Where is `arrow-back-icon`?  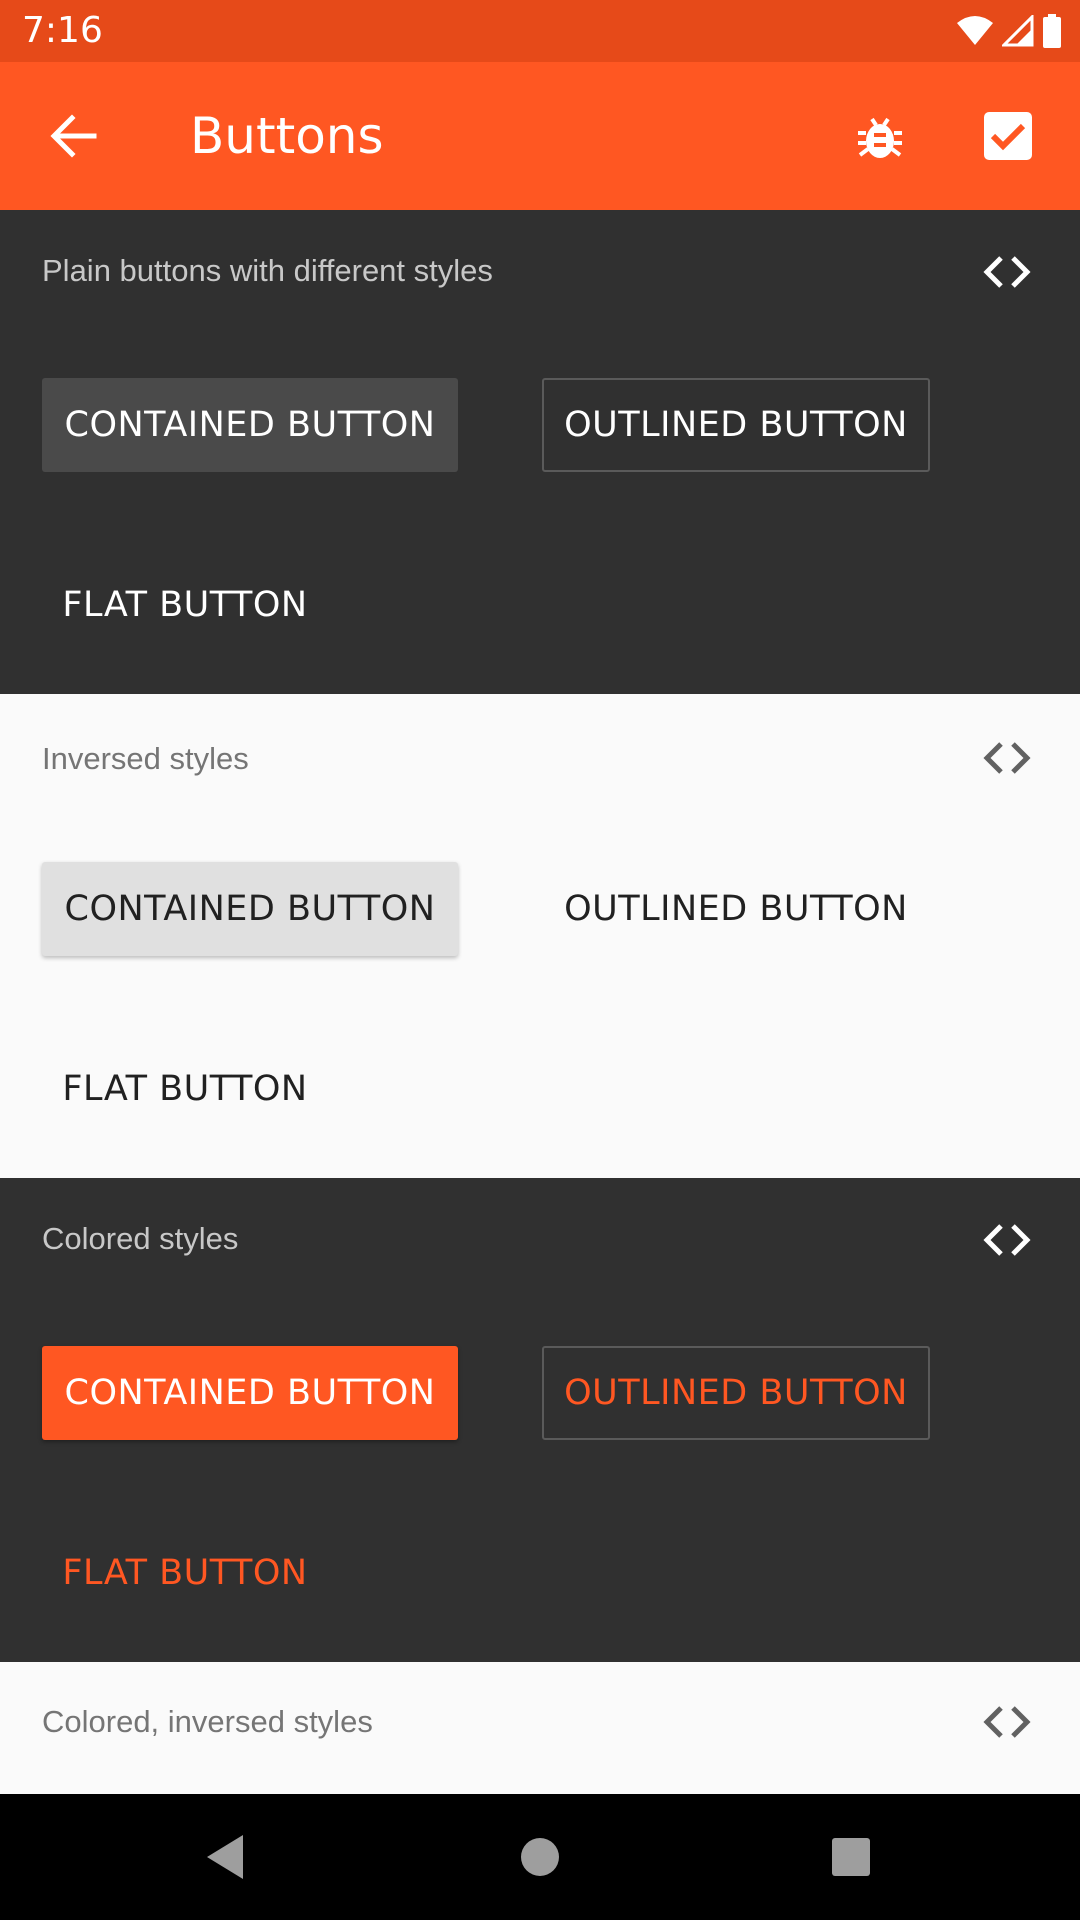 arrow-back-icon is located at coordinates (73, 136).